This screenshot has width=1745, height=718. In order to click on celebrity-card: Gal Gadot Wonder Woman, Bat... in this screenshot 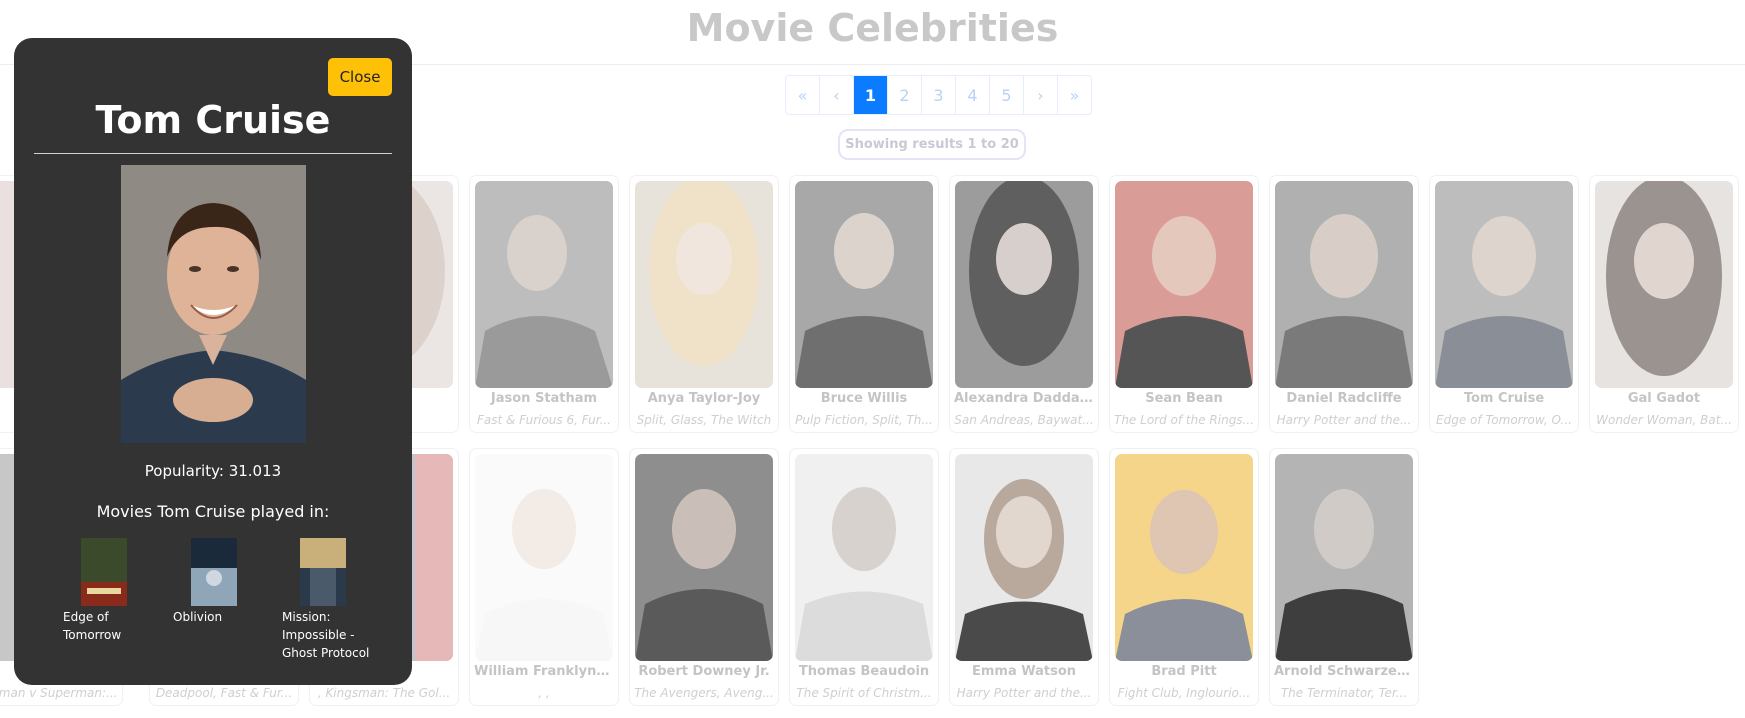, I will do `click(1664, 304)`.